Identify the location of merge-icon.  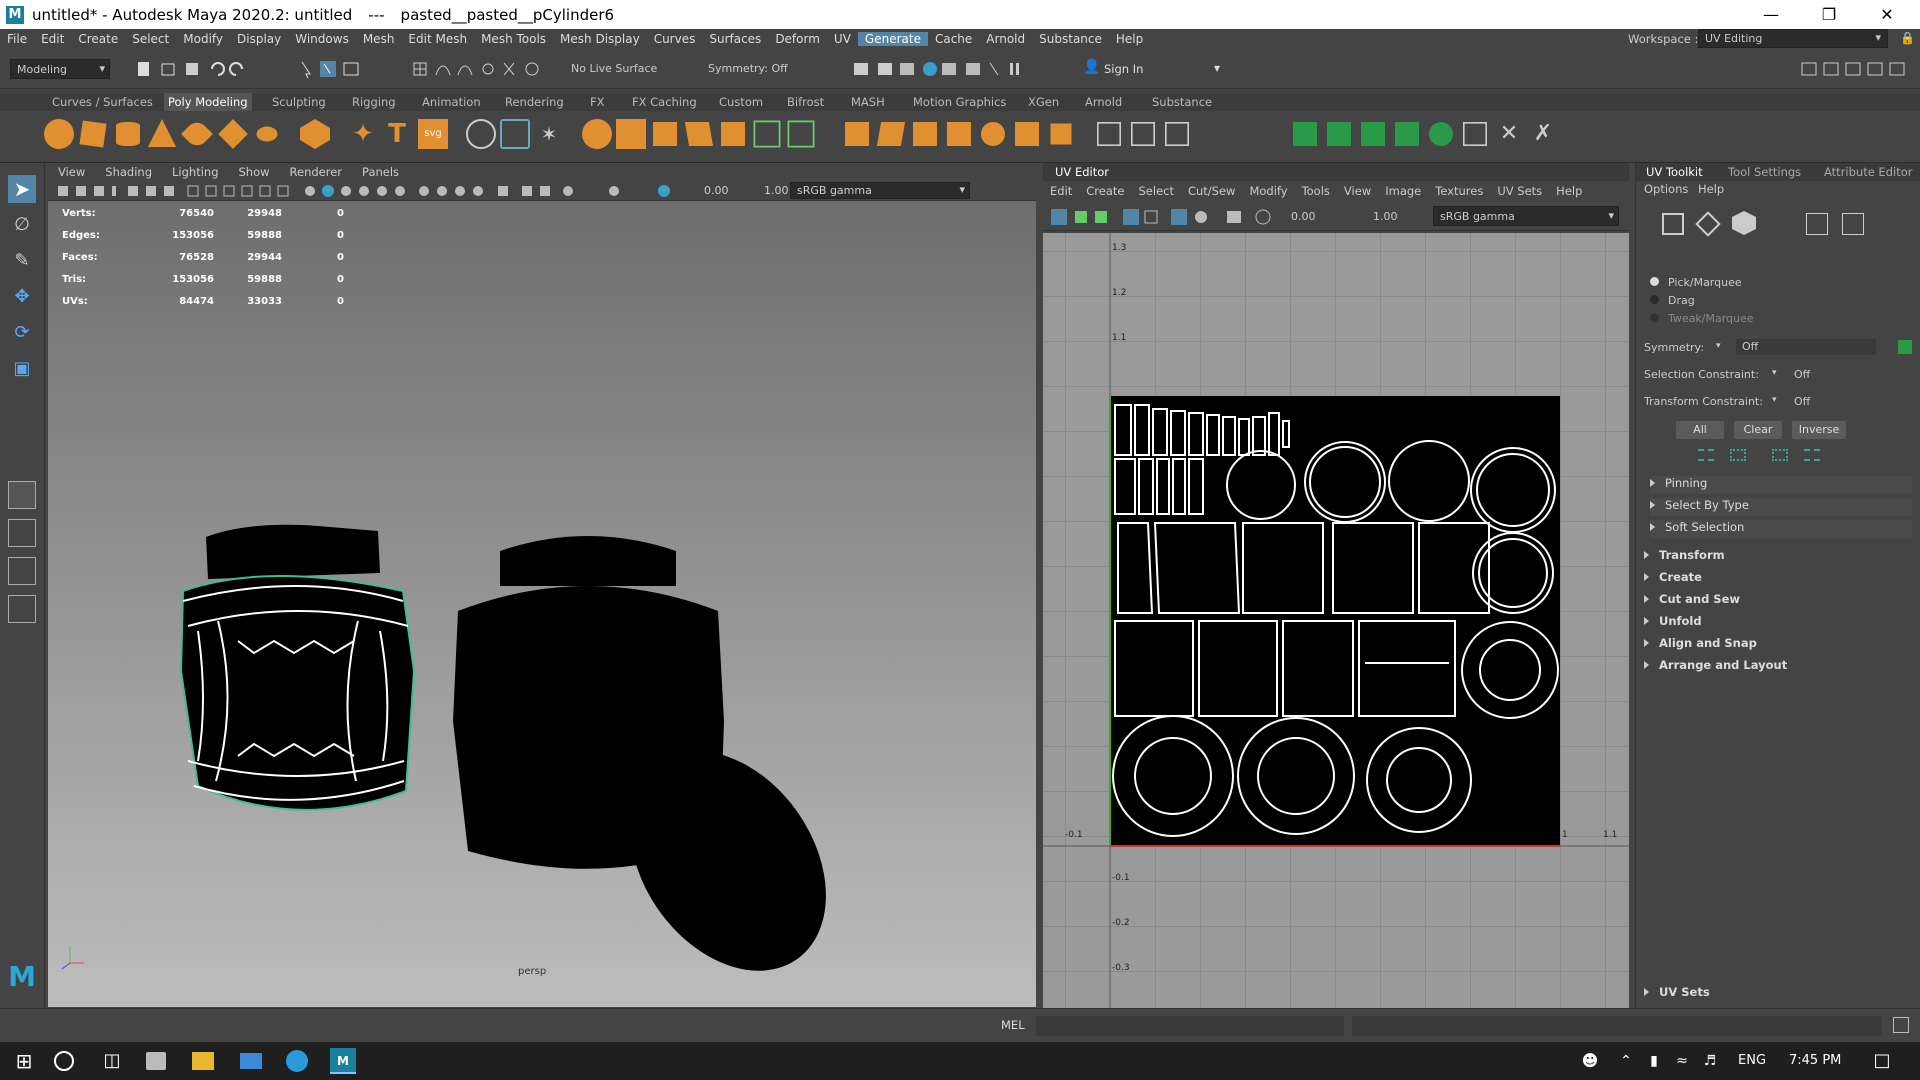
(959, 134).